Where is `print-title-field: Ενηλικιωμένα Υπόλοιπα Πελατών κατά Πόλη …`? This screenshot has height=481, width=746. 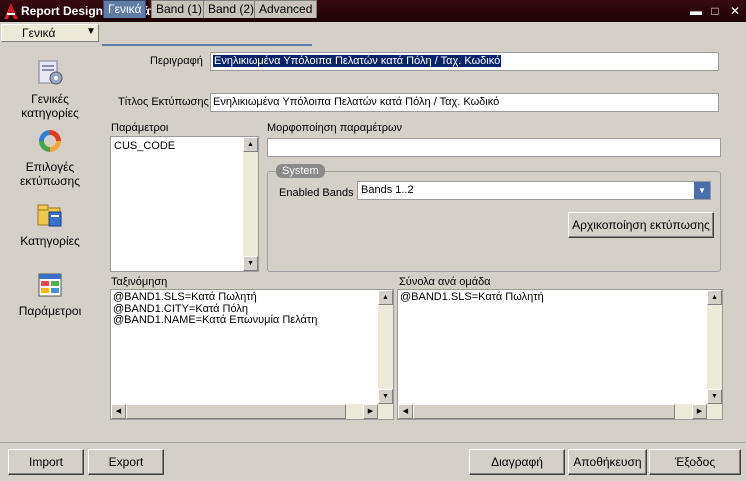
print-title-field: Ενηλικιωμένα Υπόλοιπα Πελατών κατά Πόλη … is located at coordinates (464, 102).